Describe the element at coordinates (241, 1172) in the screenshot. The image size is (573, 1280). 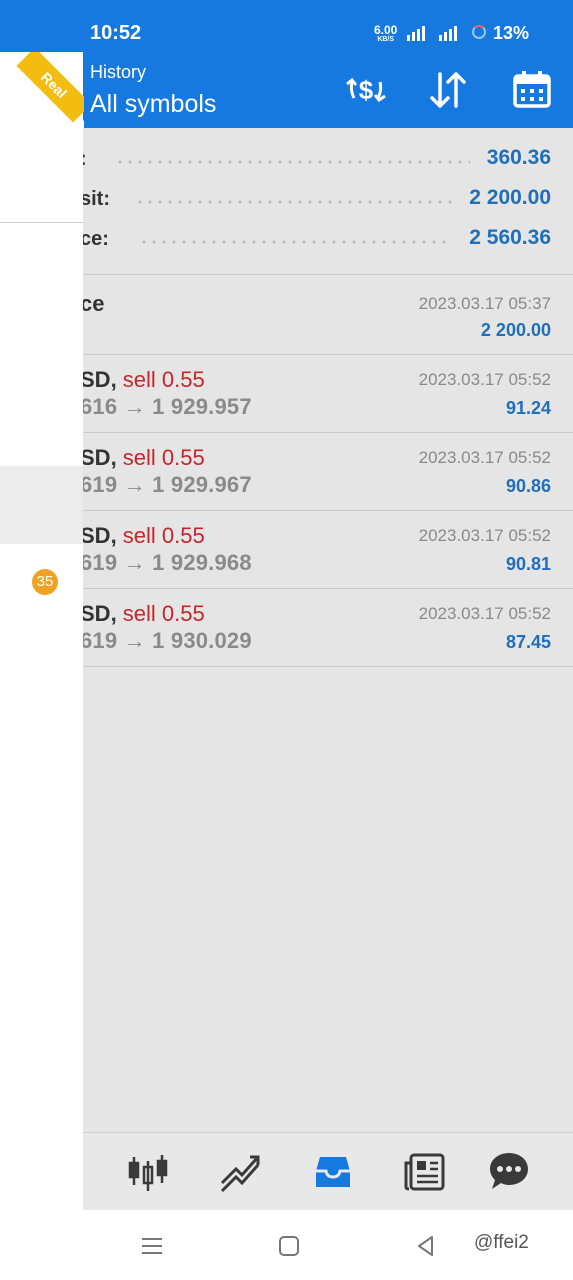
I see `chart-icon` at that location.